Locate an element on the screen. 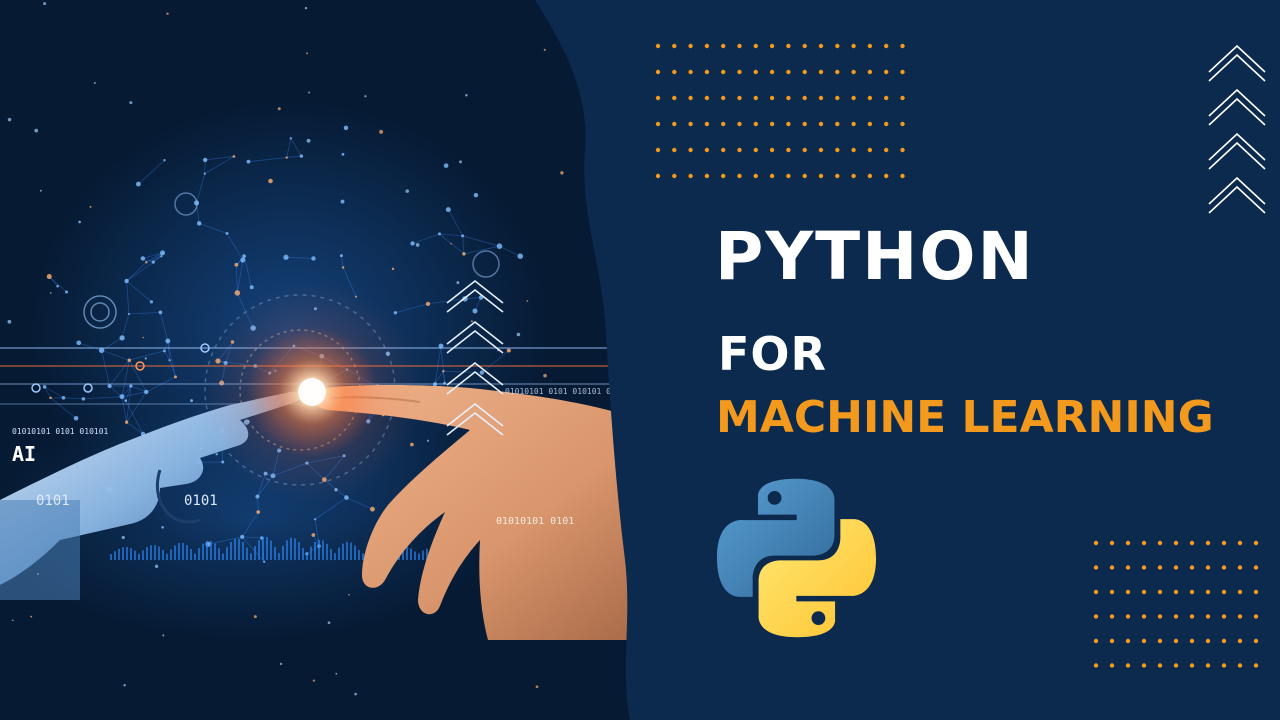  title-line-for: FOR is located at coordinates (772, 354).